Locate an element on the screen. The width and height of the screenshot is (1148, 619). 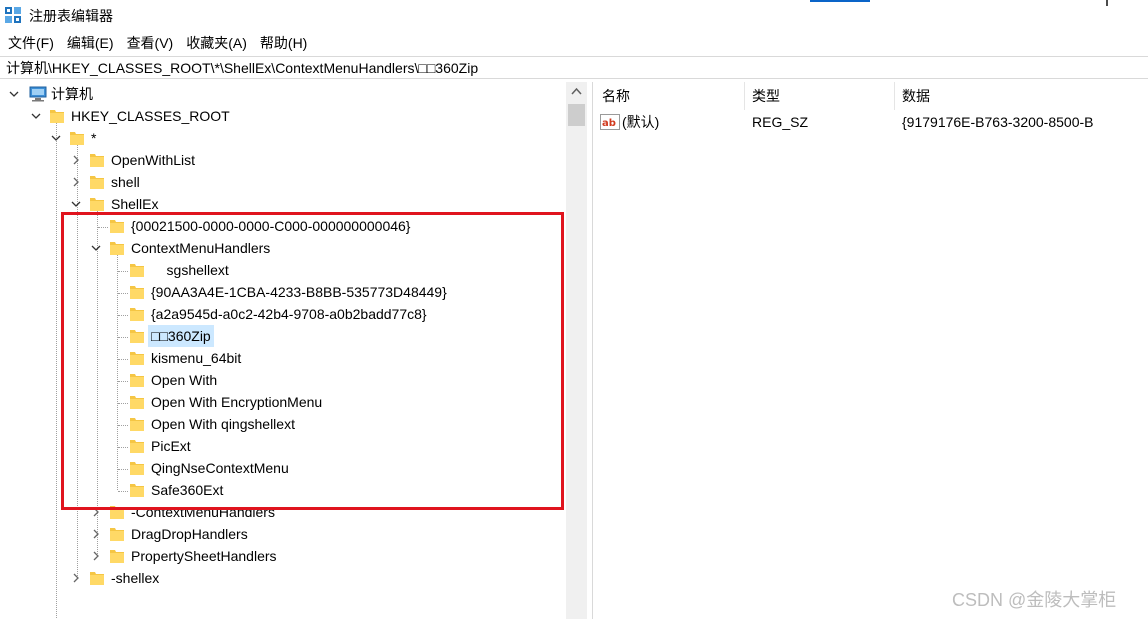
string-value-icon: ab is located at coordinates (610, 122).